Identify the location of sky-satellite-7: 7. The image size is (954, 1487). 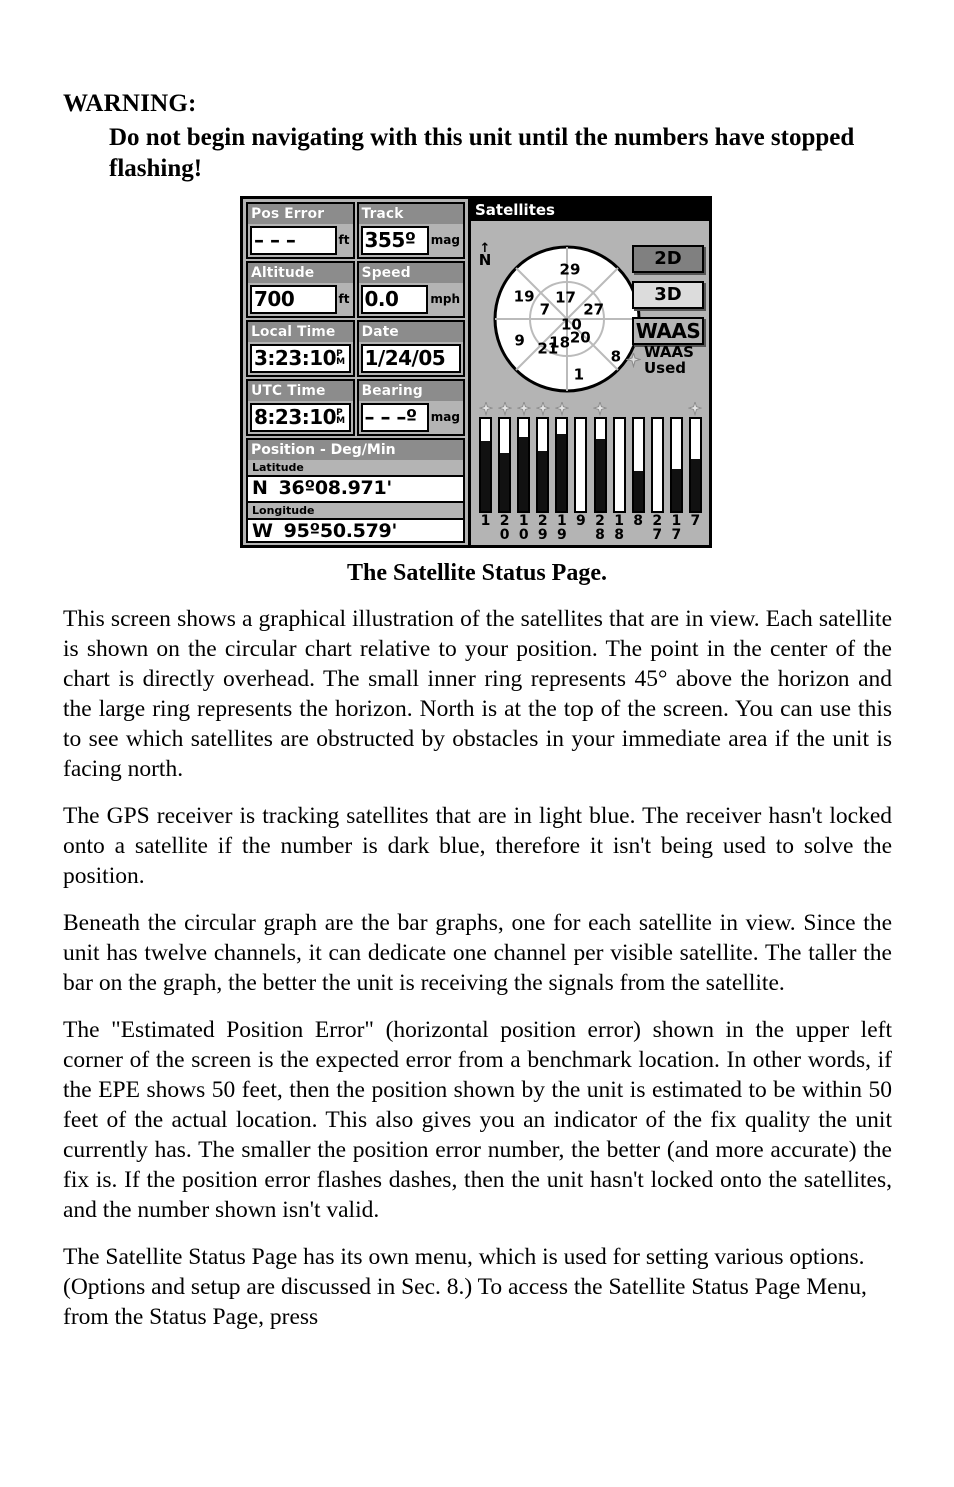
(545, 309).